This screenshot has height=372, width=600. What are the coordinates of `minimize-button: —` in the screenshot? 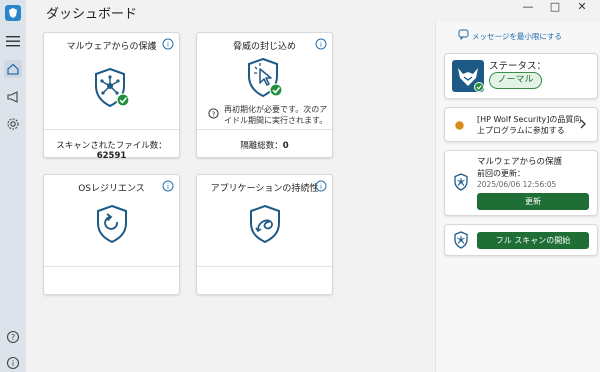 It's located at (528, 7).